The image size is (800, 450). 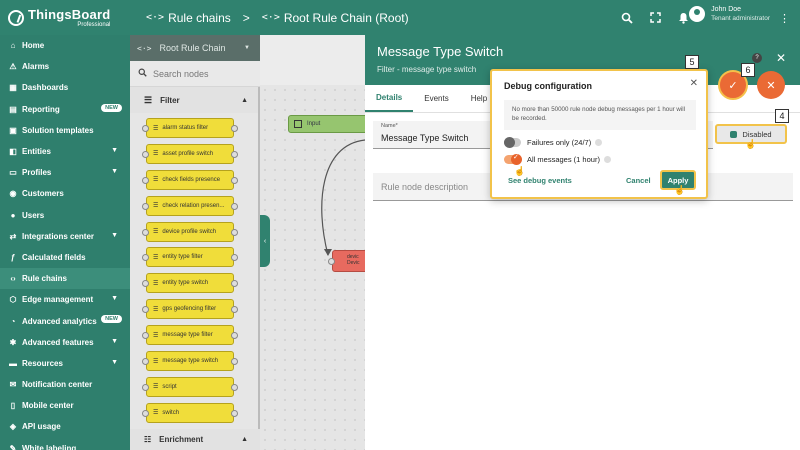 I want to click on sidebar-item-dashboards: ▦ Dashboards, so click(x=65, y=87).